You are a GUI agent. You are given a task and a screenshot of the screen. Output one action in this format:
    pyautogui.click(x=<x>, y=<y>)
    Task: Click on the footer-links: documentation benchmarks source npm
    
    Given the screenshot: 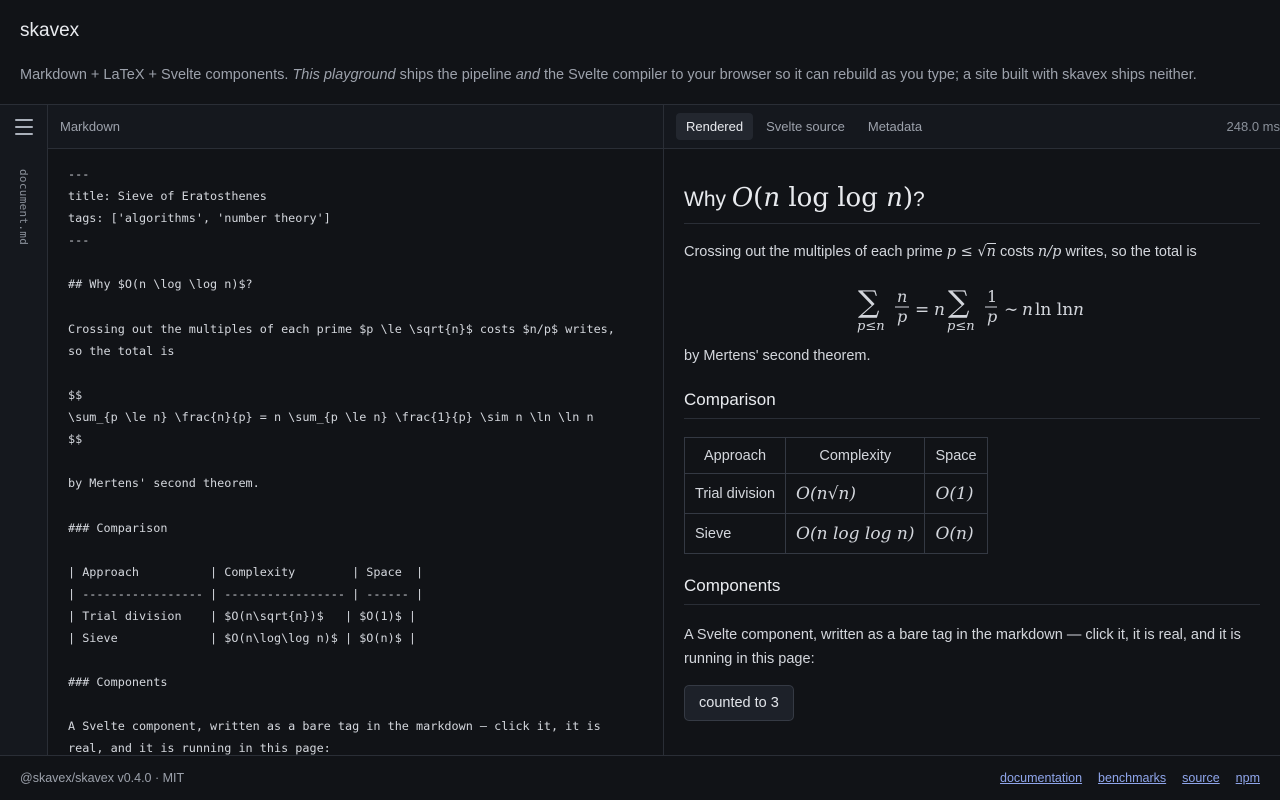 What is the action you would take?
    pyautogui.click(x=1130, y=778)
    